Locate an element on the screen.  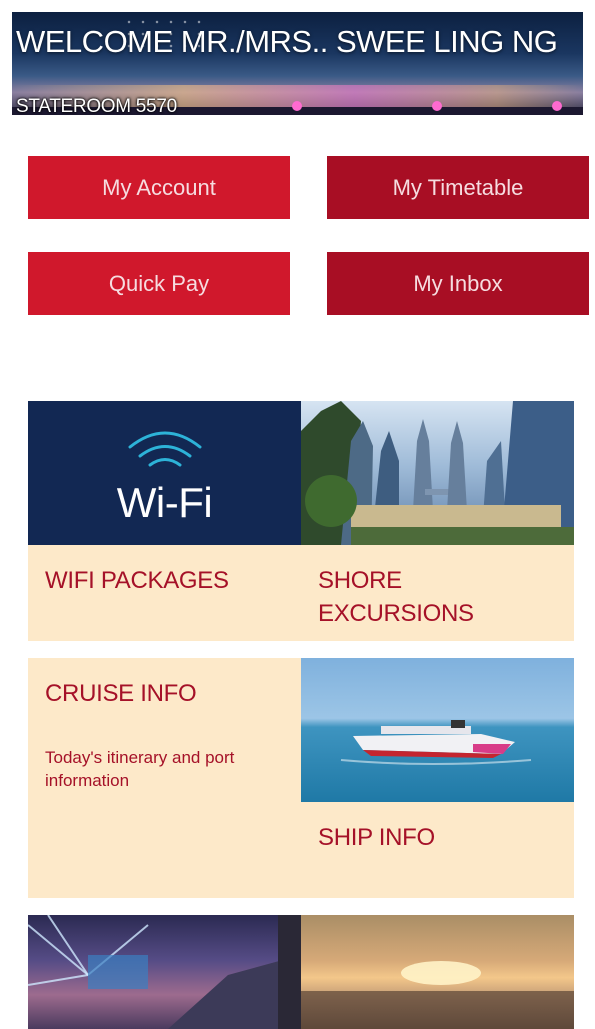
city-skyline-illustration is located at coordinates (437, 473).